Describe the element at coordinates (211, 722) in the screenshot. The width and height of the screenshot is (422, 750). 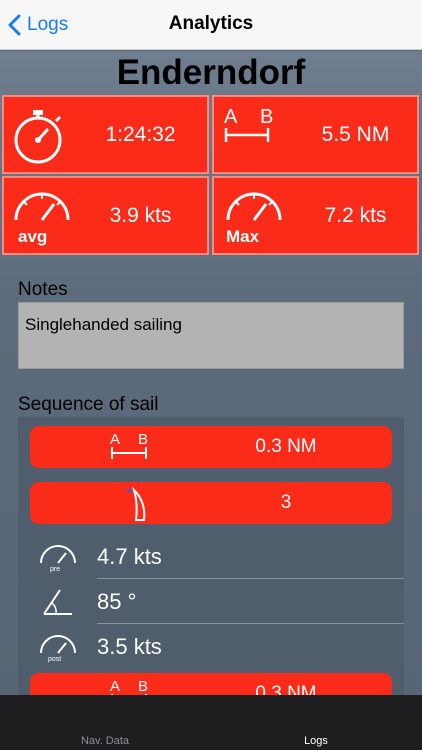
I see `tab-bar: Nav. Data Logs` at that location.